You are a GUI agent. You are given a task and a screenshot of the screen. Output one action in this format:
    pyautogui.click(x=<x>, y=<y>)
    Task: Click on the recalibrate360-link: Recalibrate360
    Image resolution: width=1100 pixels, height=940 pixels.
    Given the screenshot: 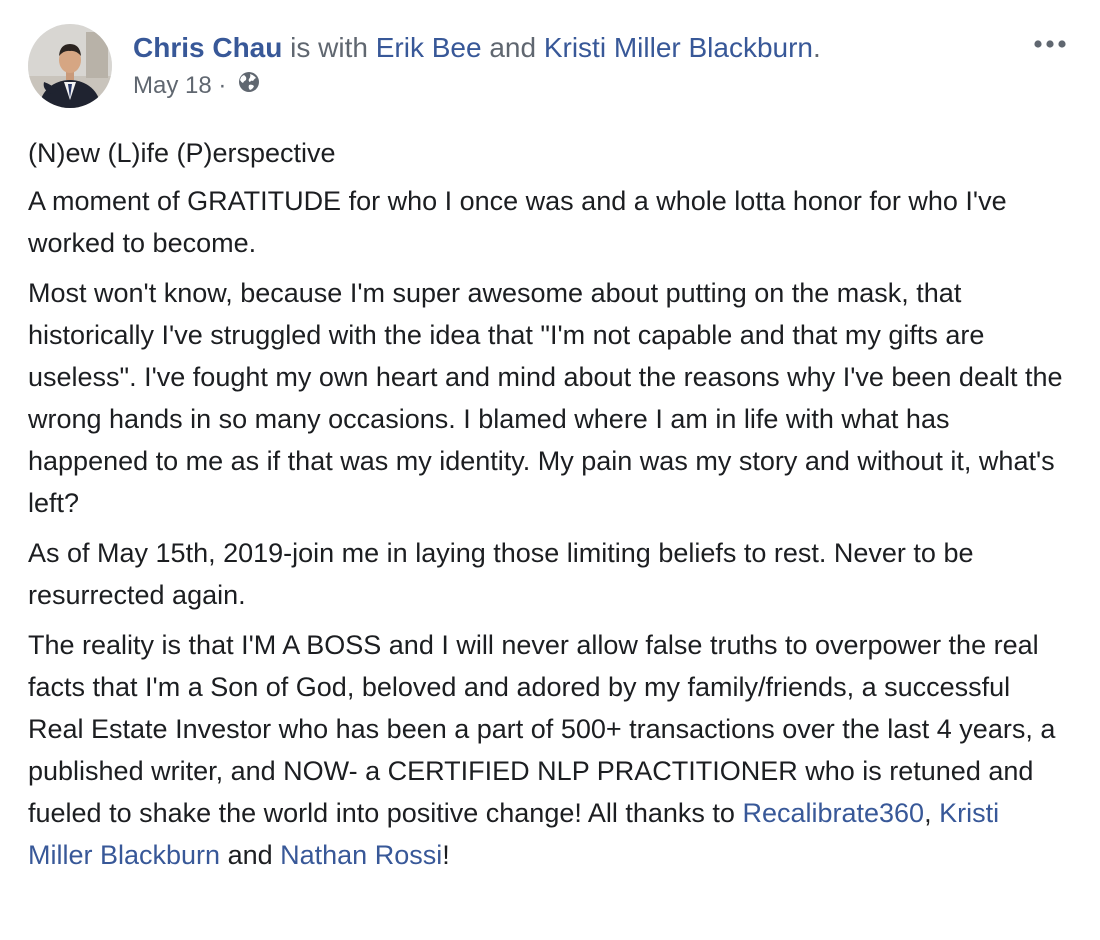 What is the action you would take?
    pyautogui.click(x=833, y=813)
    